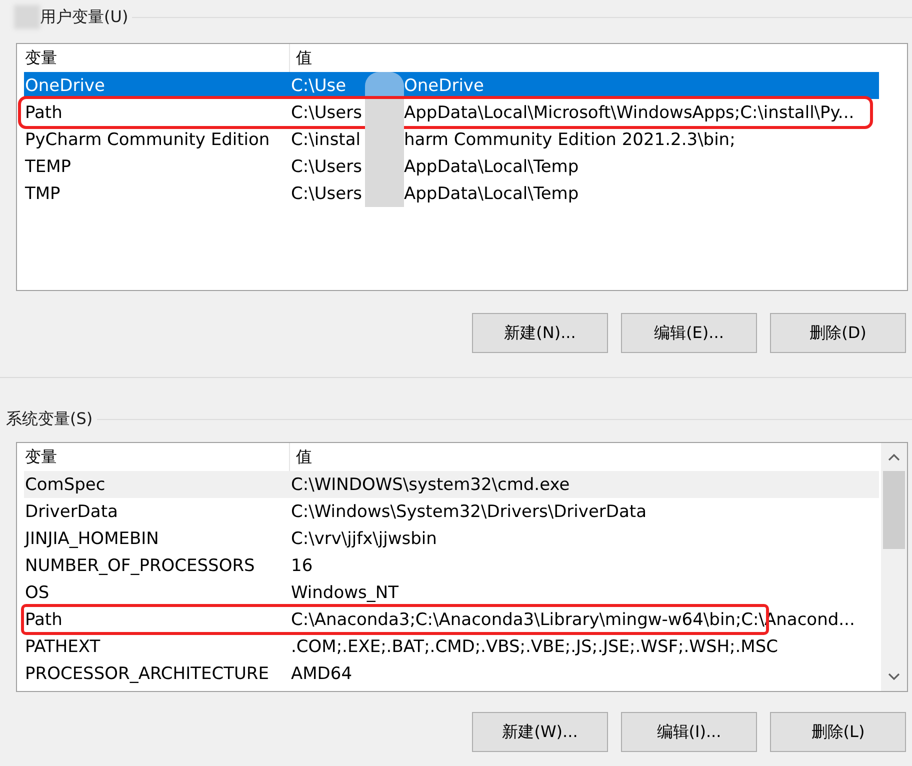 This screenshot has width=912, height=766. Describe the element at coordinates (37, 592) in the screenshot. I see `variable-name: OS` at that location.